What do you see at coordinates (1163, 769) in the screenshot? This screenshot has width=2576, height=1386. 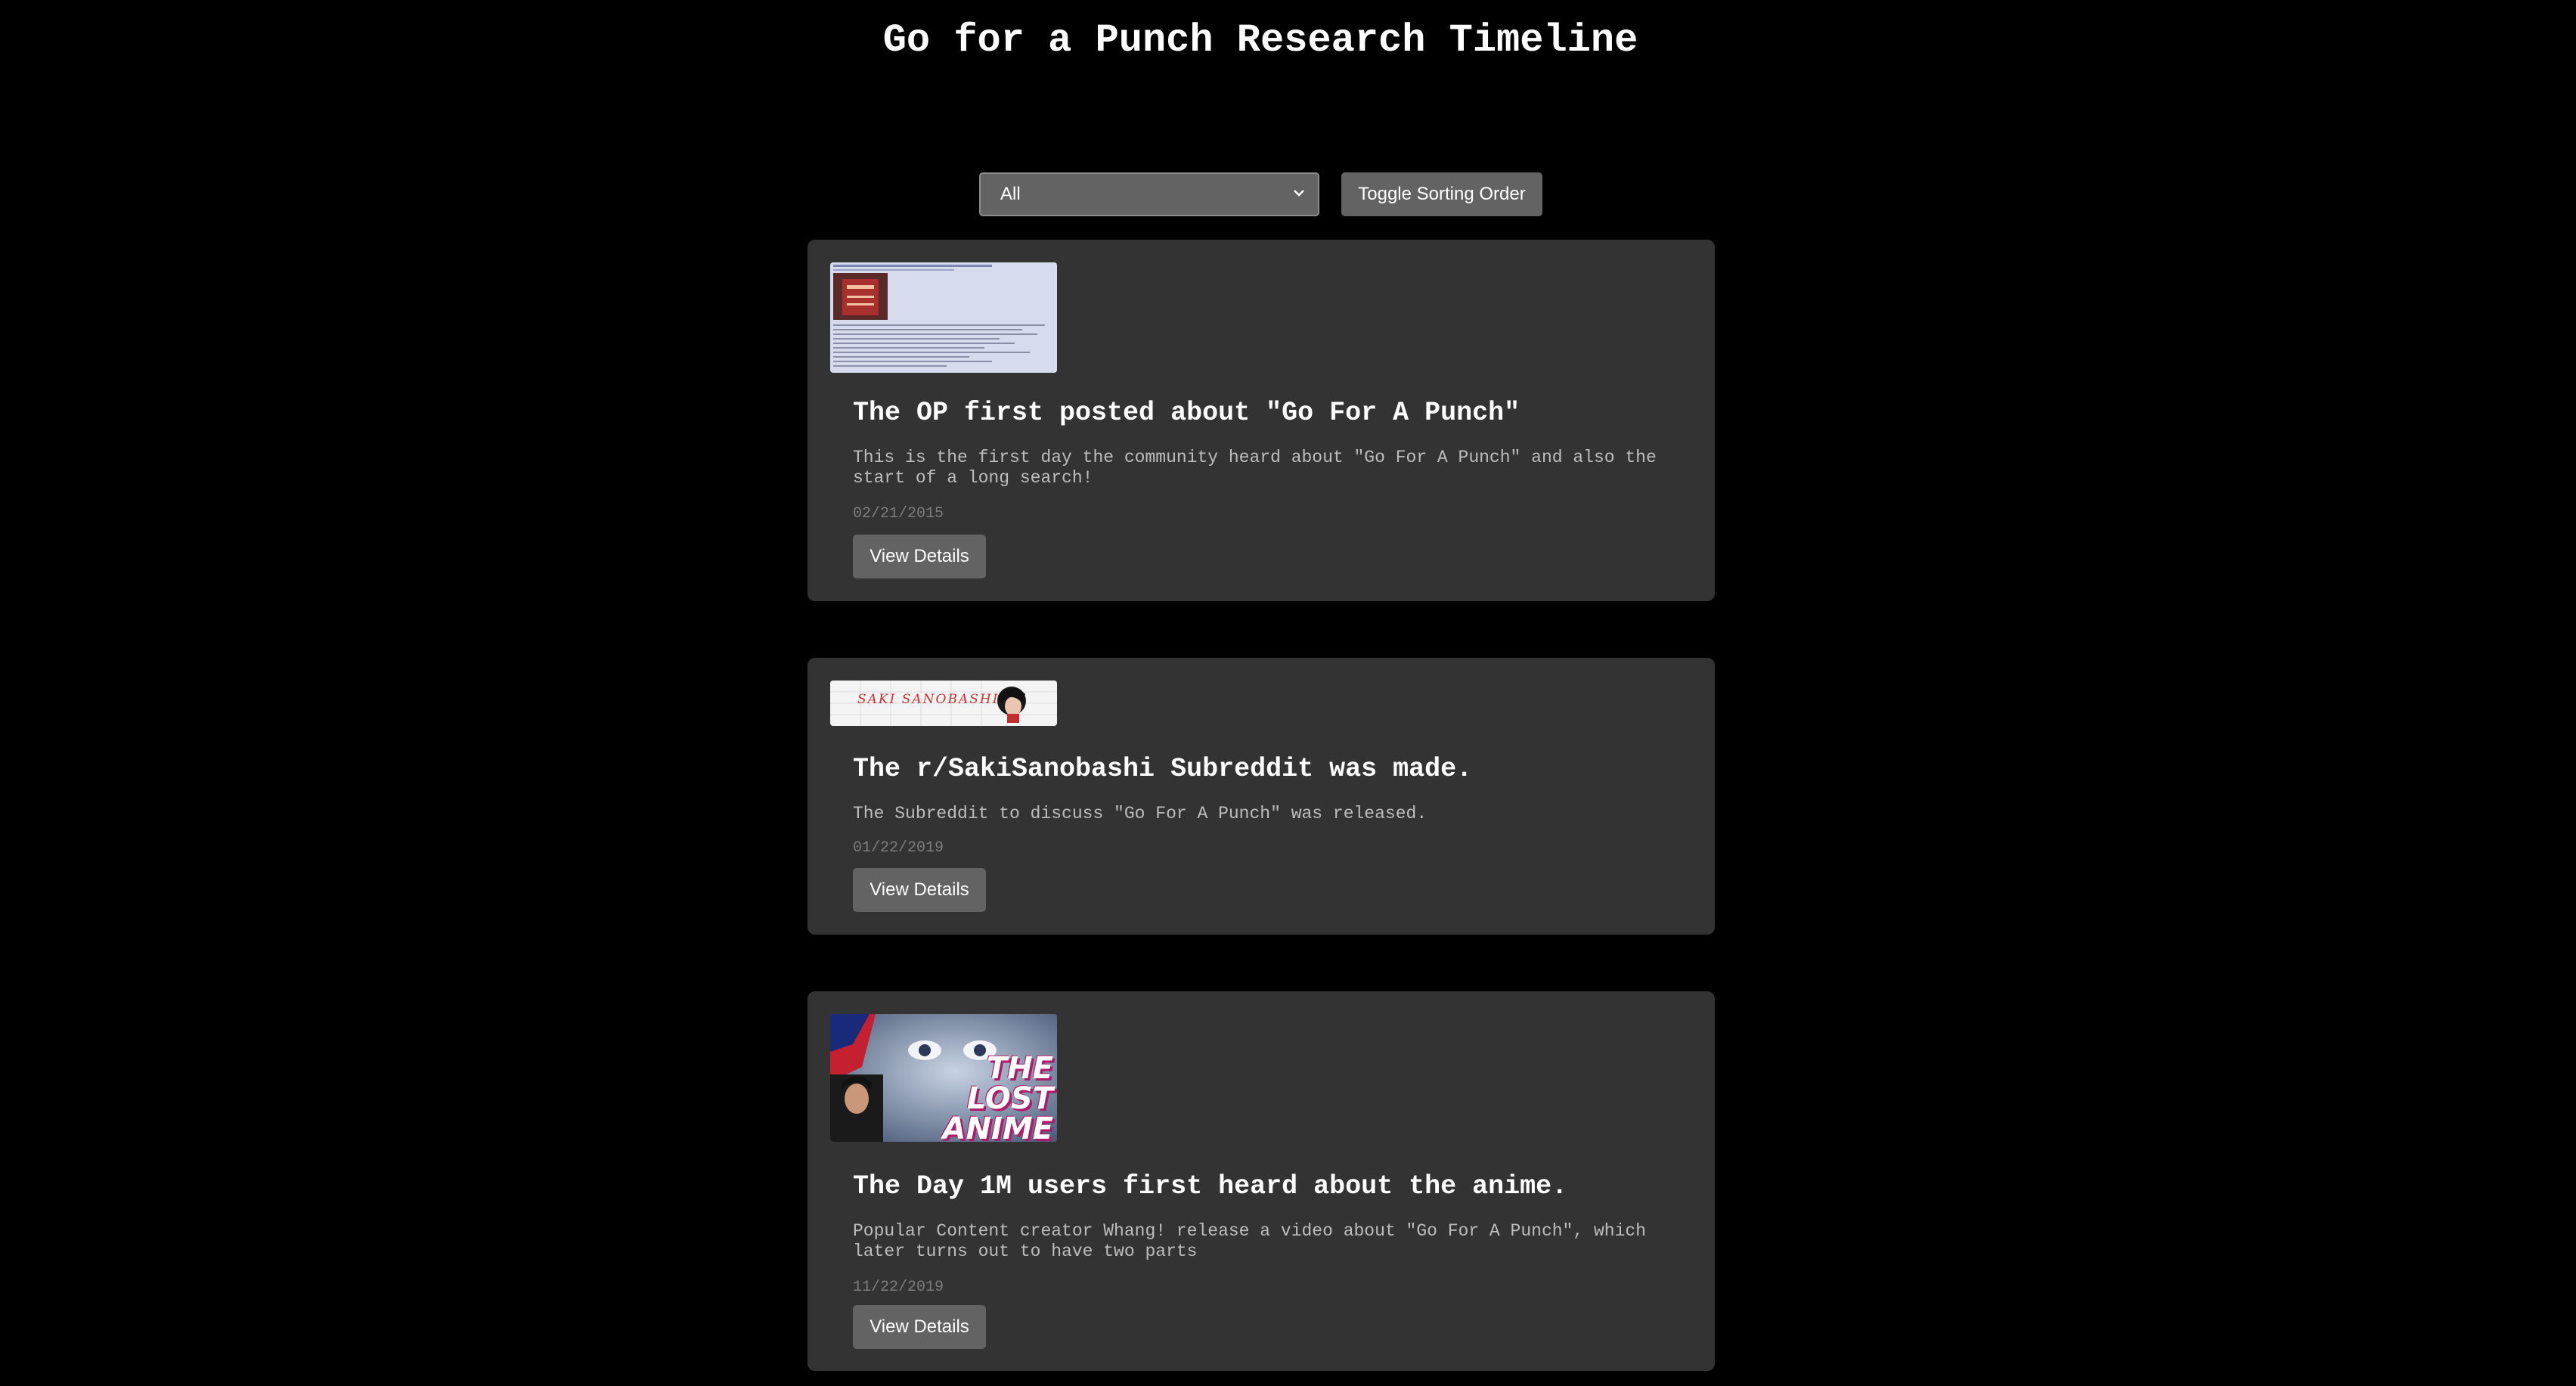 I see `event-title: The r/SakiSanobashi Subreddit was made.` at bounding box center [1163, 769].